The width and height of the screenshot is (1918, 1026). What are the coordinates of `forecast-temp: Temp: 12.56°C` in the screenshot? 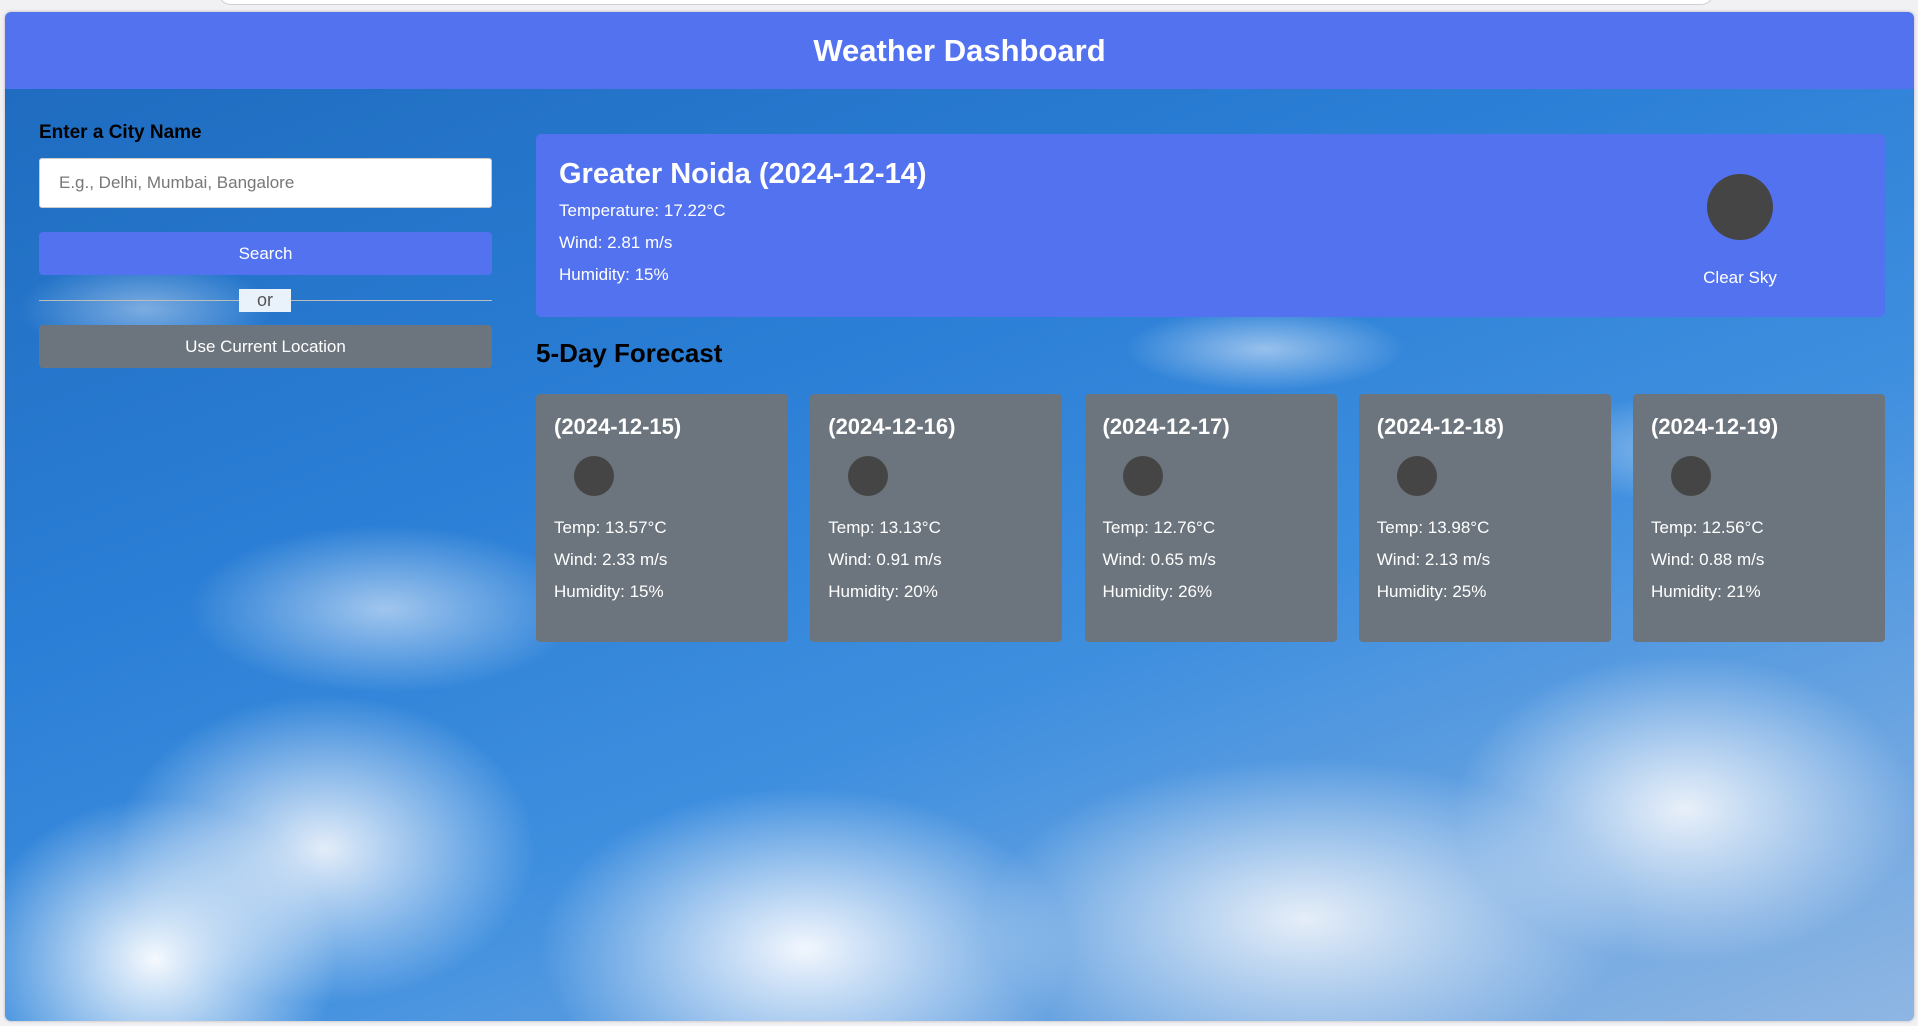 It's located at (1707, 527).